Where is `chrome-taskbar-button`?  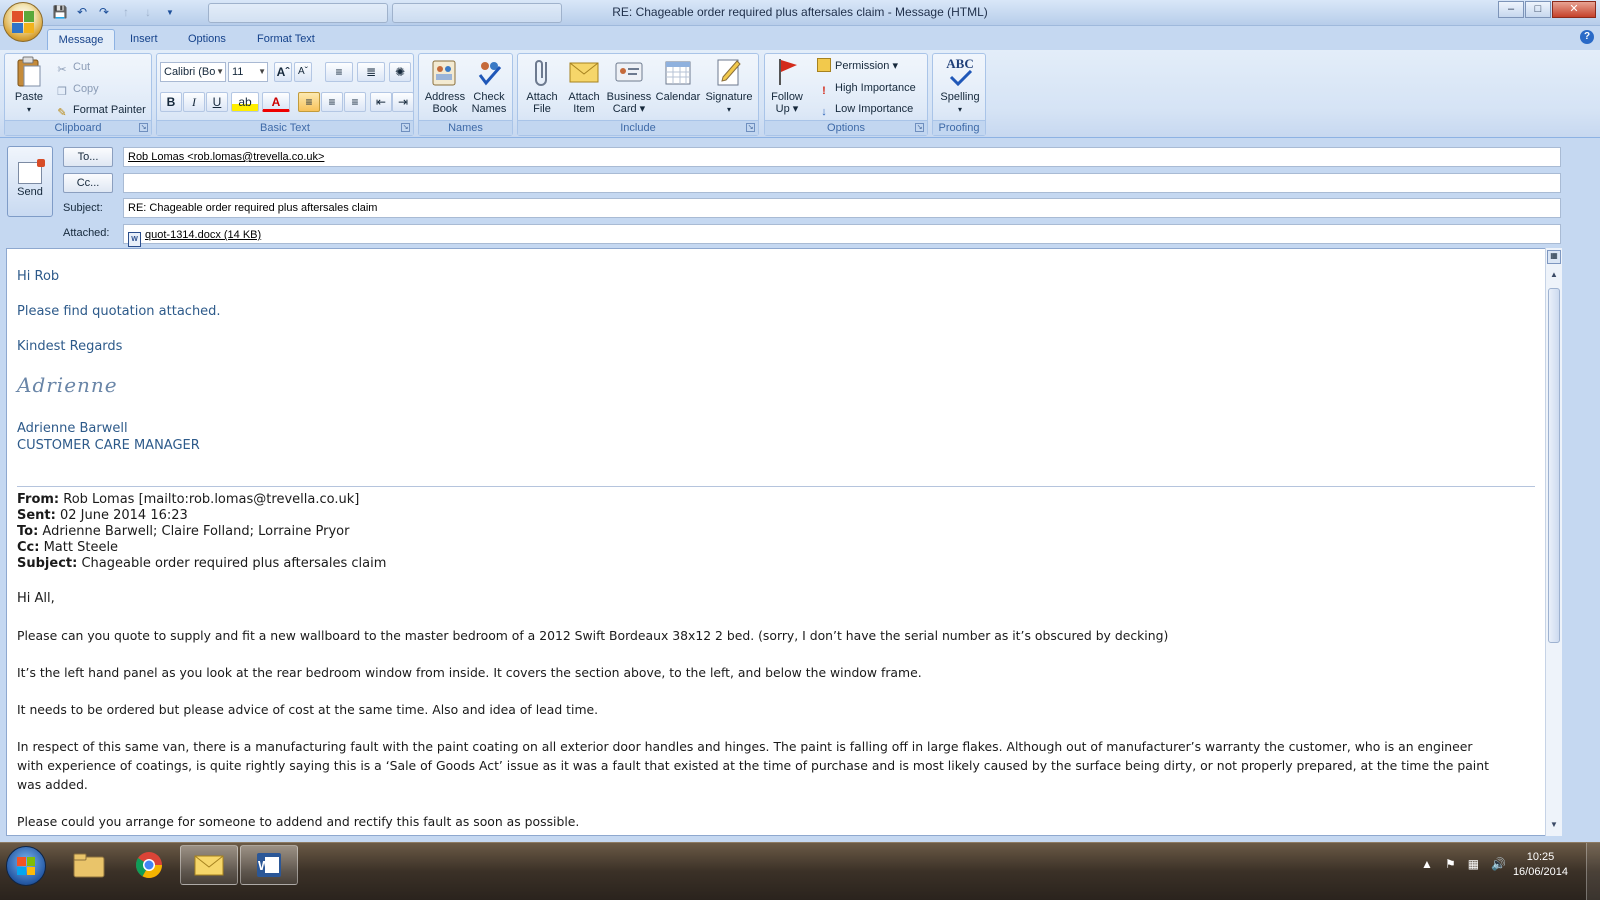 chrome-taskbar-button is located at coordinates (149, 865).